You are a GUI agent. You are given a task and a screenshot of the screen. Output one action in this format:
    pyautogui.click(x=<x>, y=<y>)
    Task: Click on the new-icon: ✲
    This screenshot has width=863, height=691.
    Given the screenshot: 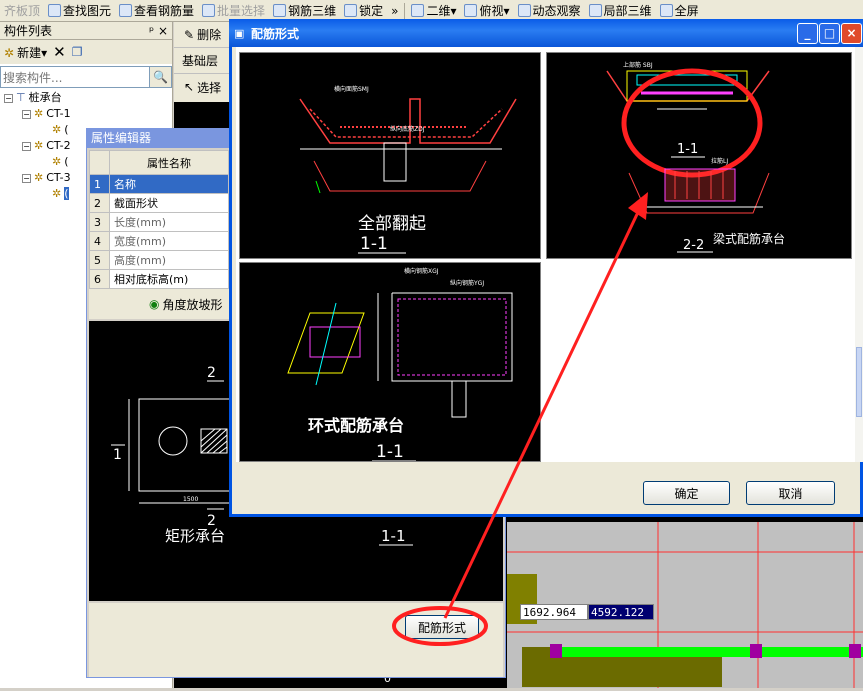 What is the action you would take?
    pyautogui.click(x=9, y=52)
    